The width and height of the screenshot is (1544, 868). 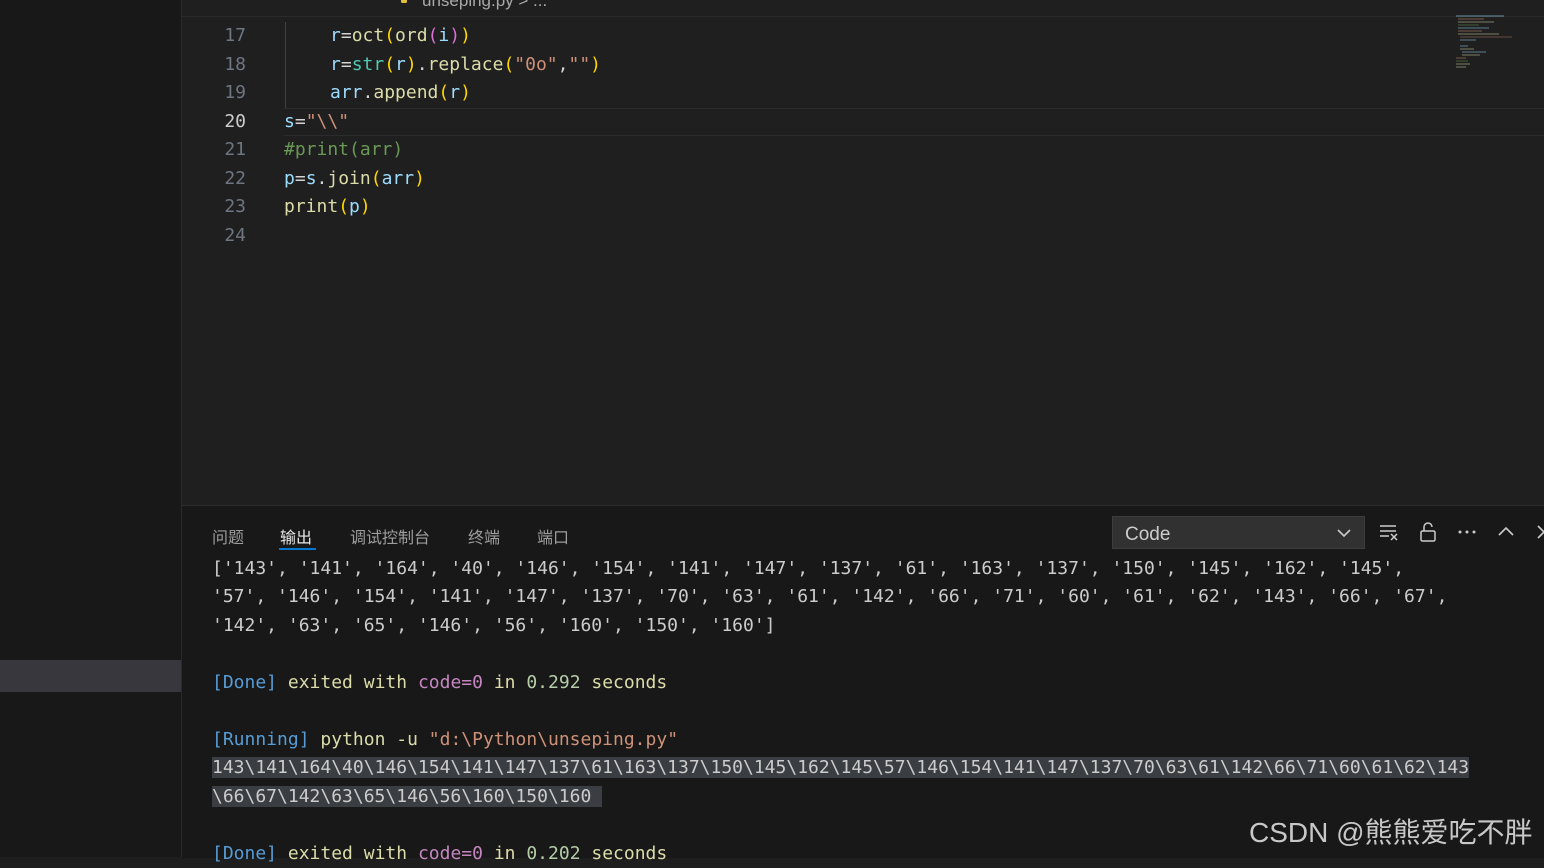 What do you see at coordinates (235, 206) in the screenshot?
I see `line-number: 23` at bounding box center [235, 206].